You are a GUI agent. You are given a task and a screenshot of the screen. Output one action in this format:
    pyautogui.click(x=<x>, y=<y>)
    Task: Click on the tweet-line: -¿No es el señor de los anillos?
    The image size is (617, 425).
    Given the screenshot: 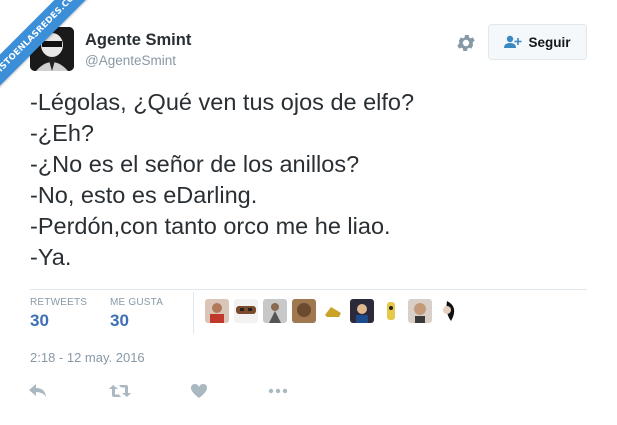 What is the action you would take?
    pyautogui.click(x=195, y=164)
    